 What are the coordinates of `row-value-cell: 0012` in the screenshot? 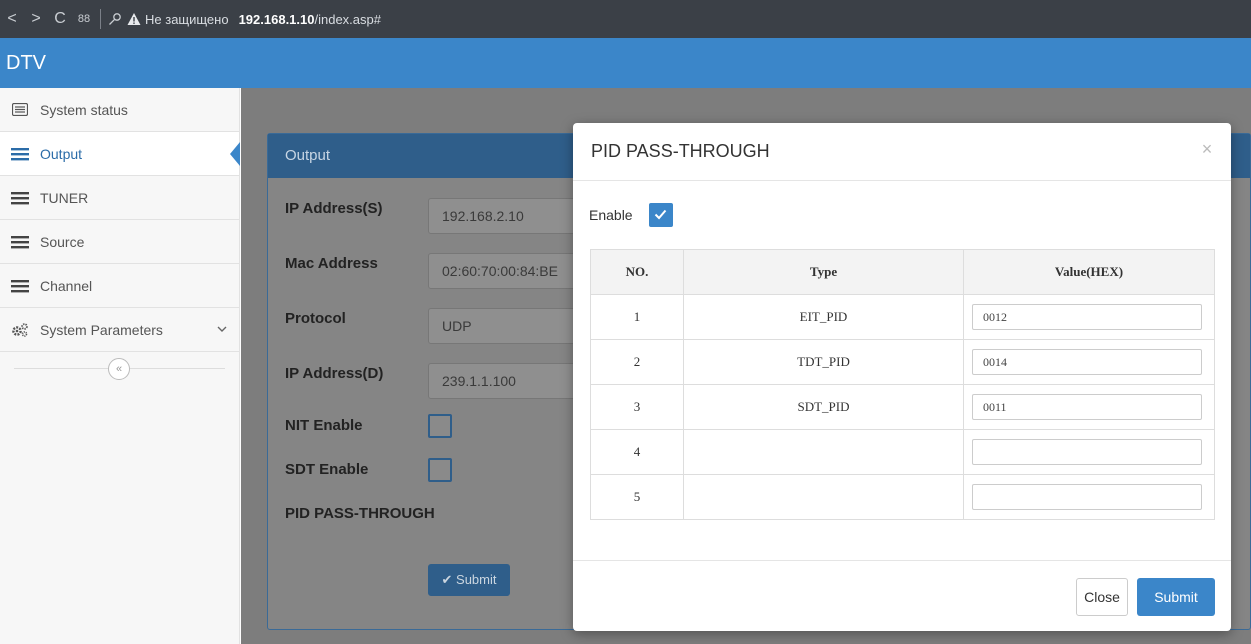 It's located at (1089, 317).